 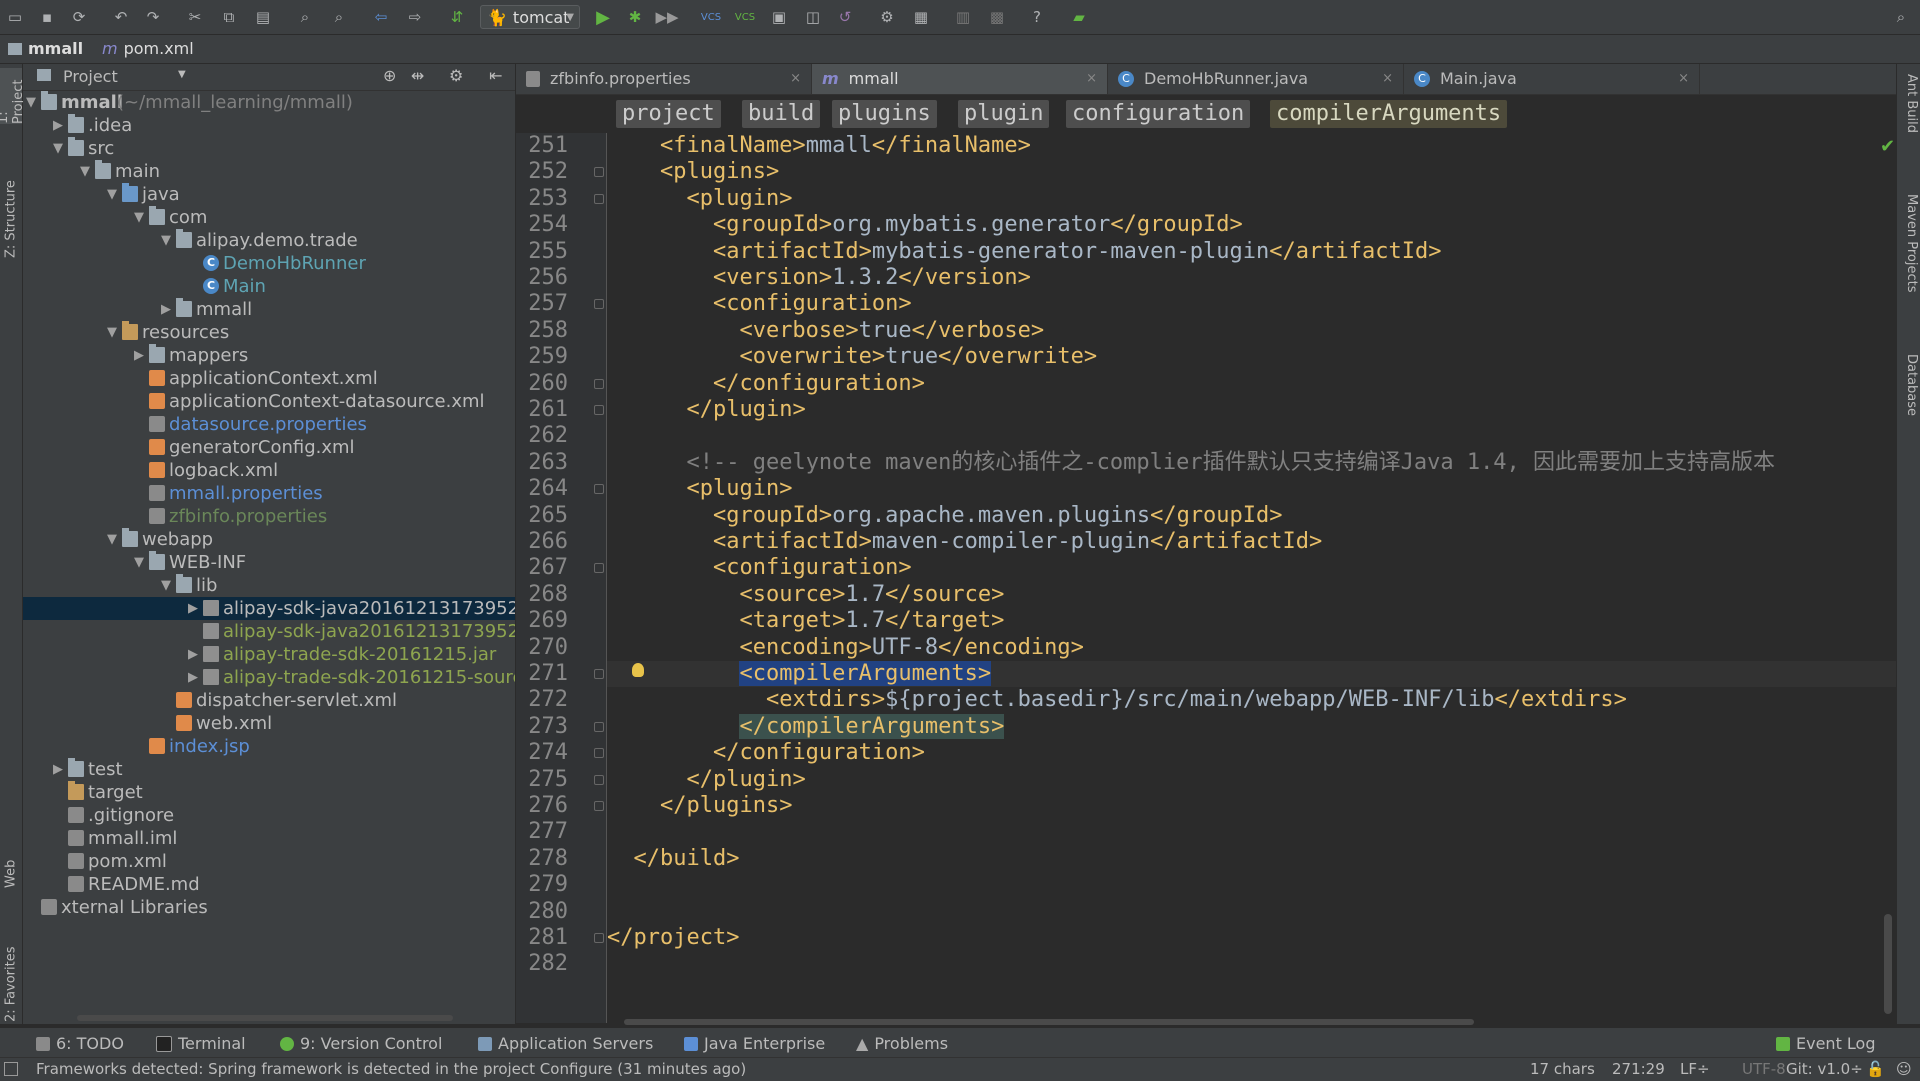 I want to click on caret-position: 271:29, so click(x=1638, y=1069).